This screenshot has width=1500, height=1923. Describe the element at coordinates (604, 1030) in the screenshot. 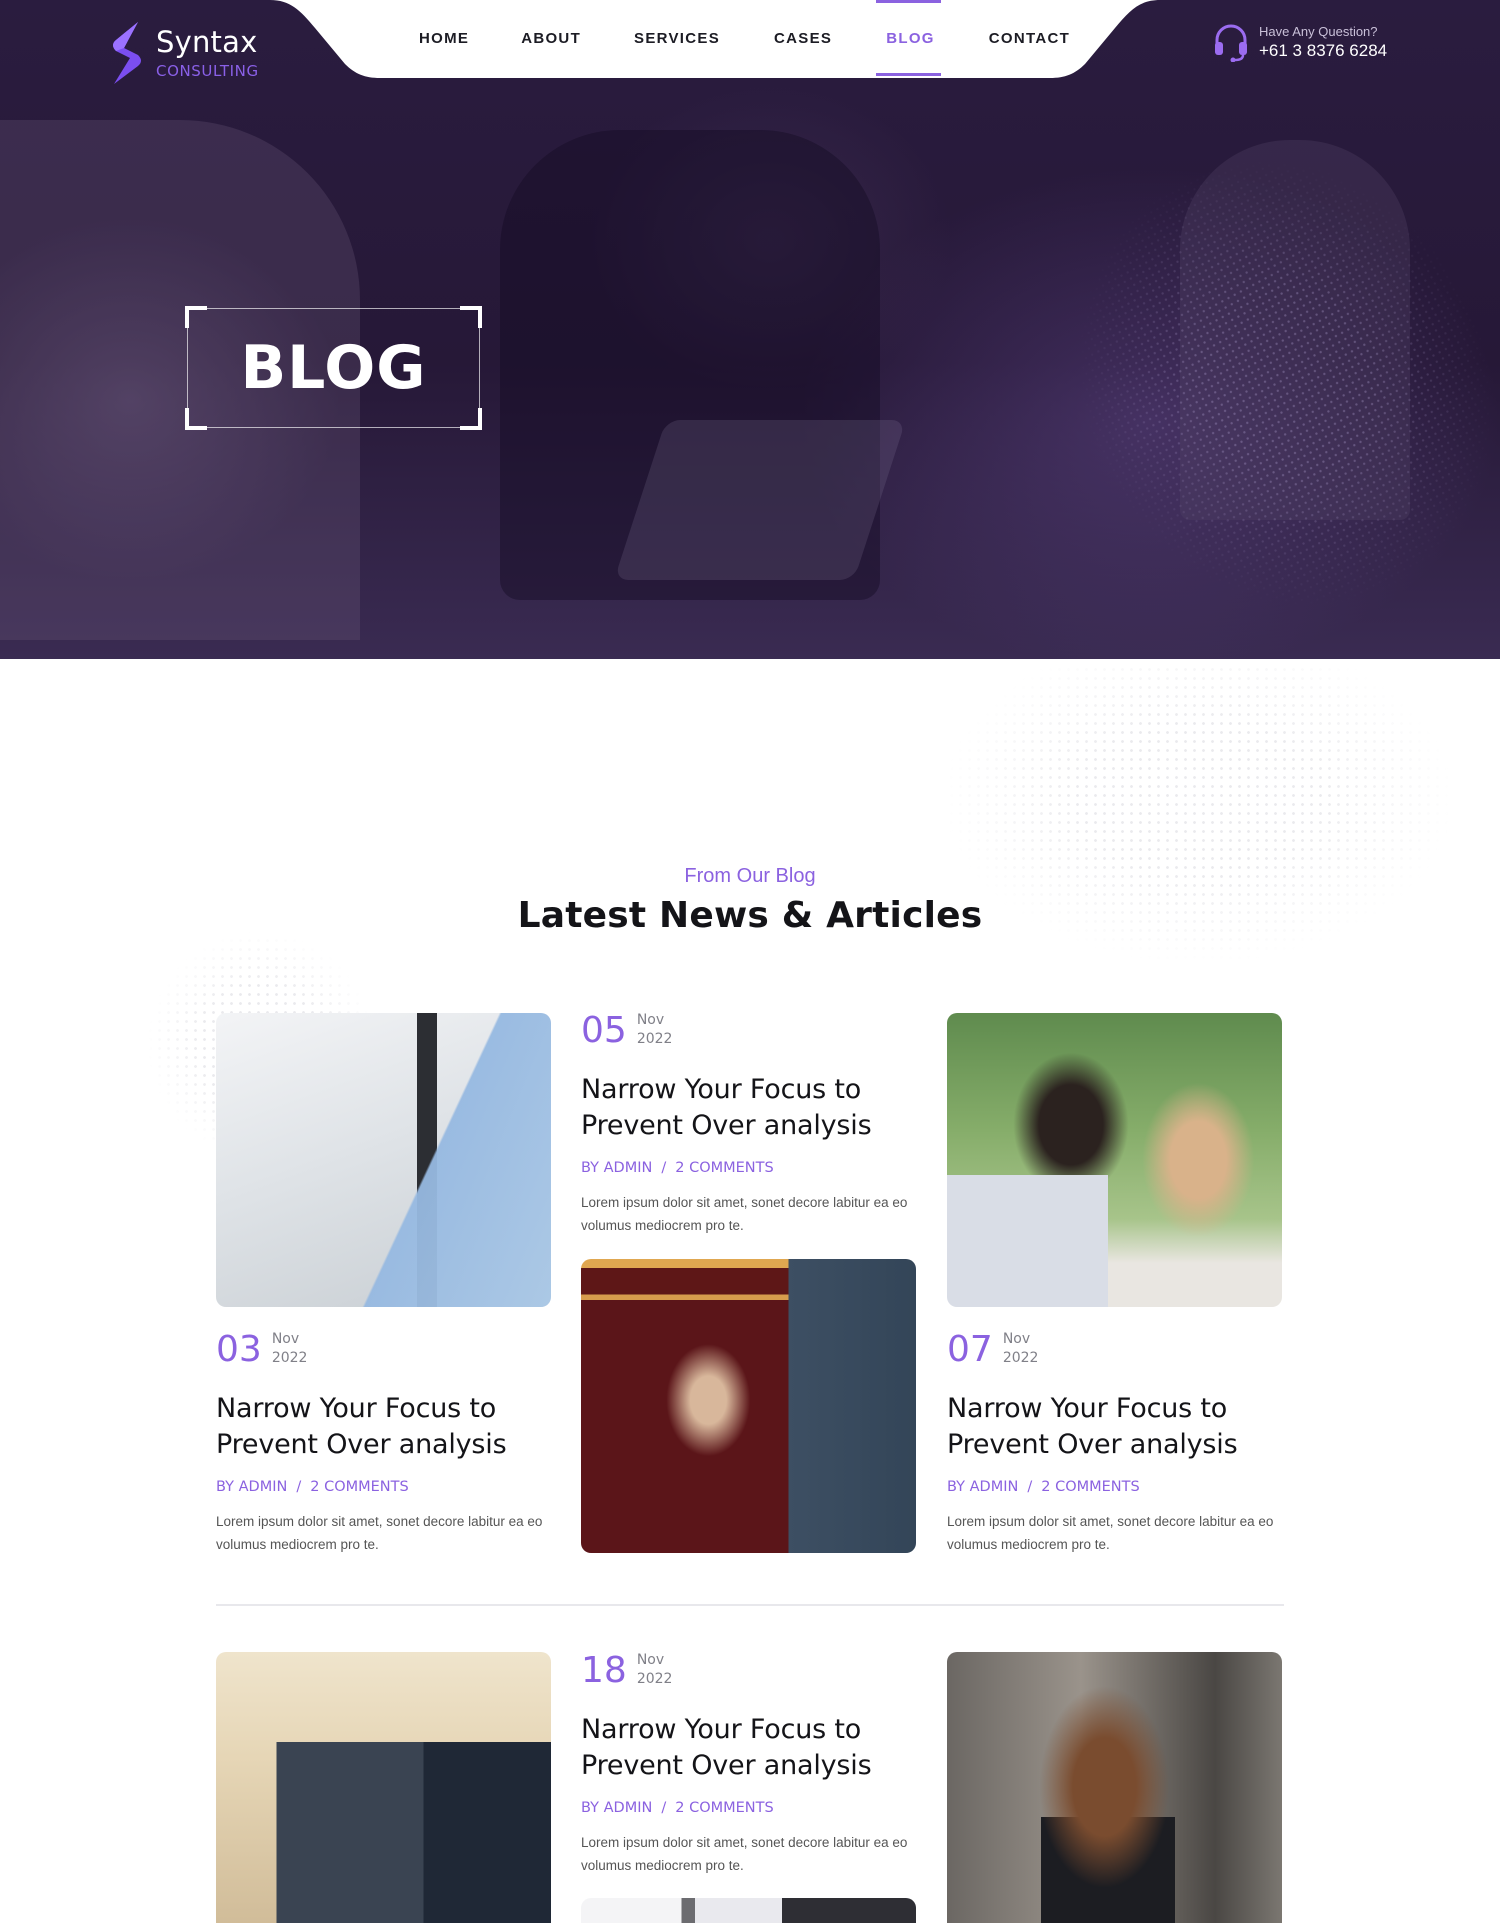

I see `post-day: 05` at that location.